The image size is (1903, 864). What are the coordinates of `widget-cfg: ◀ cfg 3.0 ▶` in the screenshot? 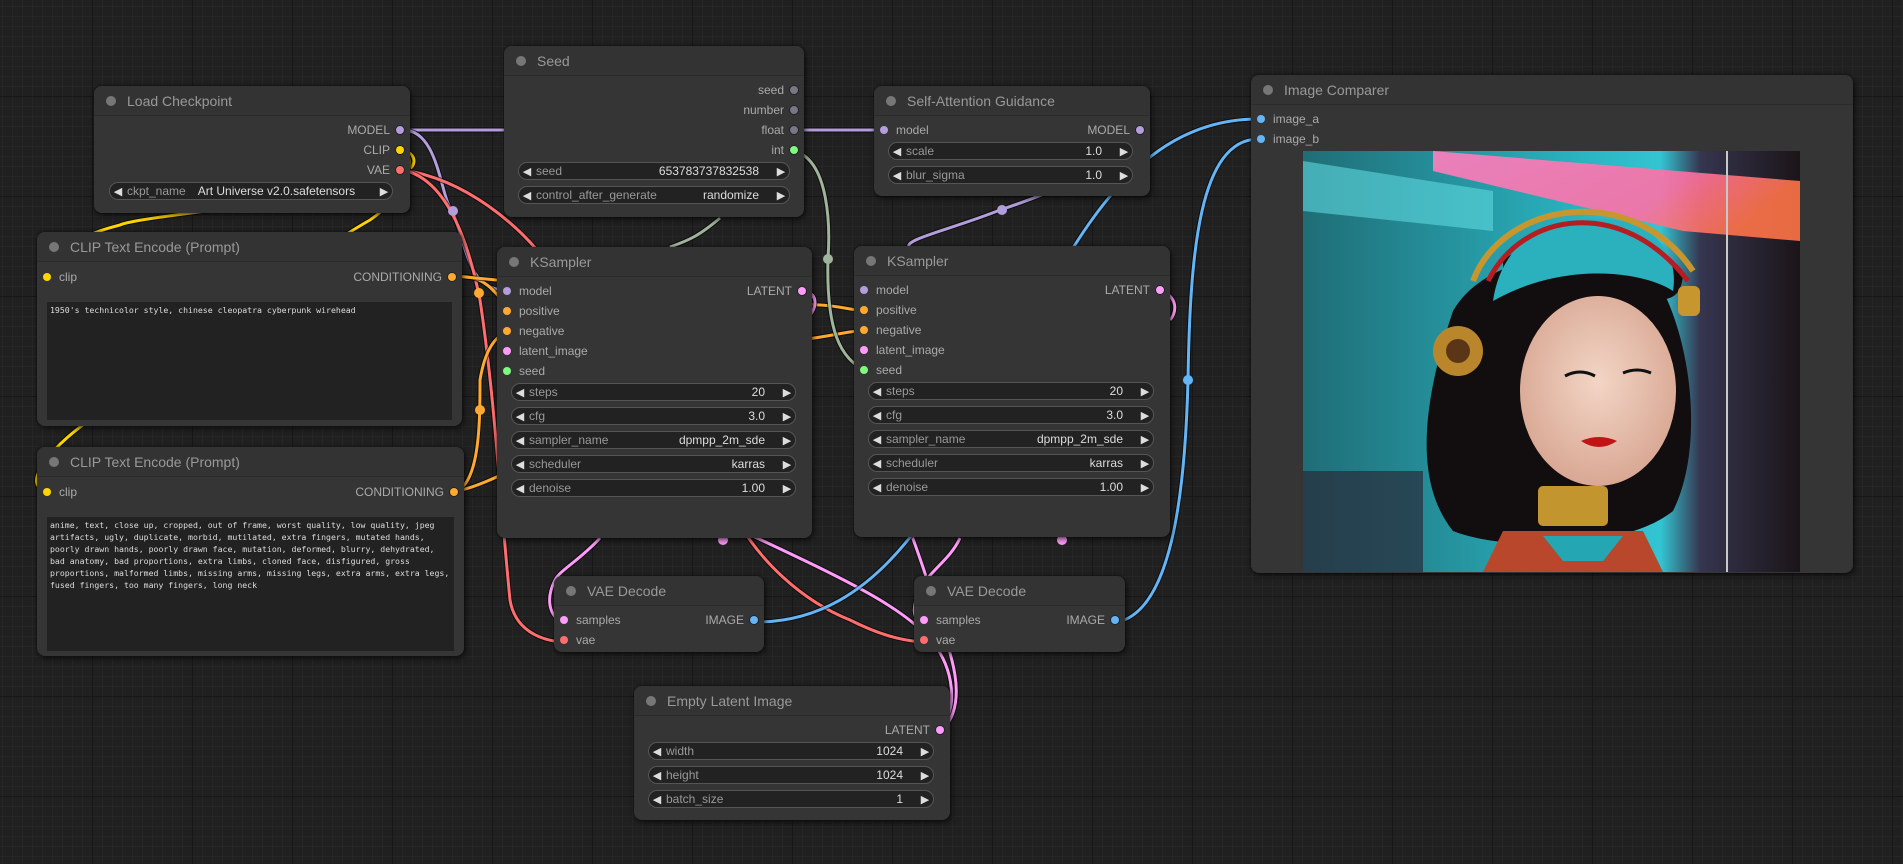 It's located at (1011, 415).